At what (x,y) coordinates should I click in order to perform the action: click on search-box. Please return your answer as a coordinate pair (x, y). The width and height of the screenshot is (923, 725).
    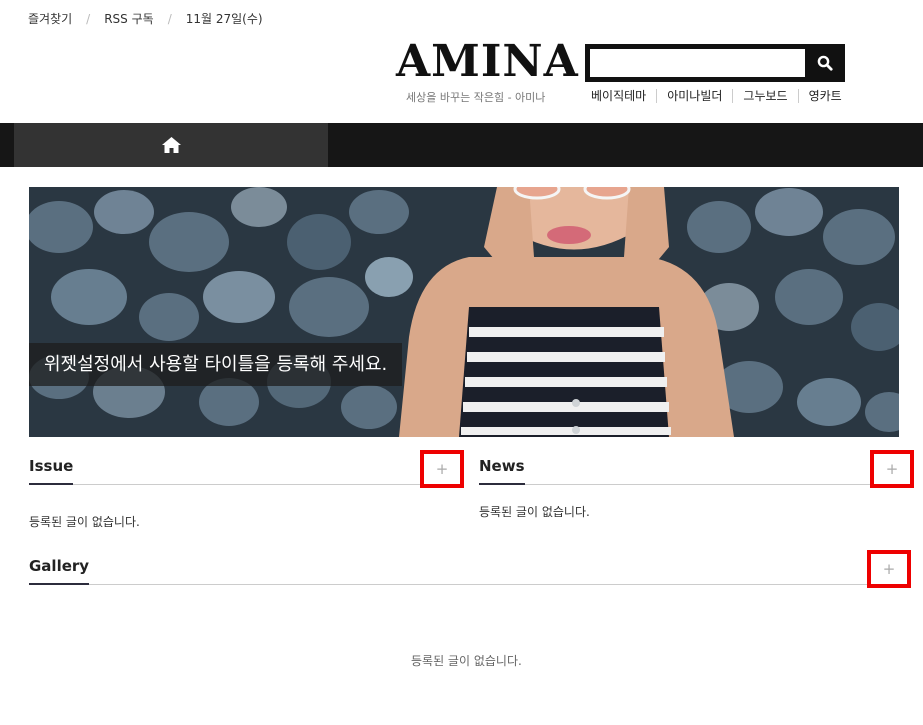
    Looking at the image, I should click on (715, 63).